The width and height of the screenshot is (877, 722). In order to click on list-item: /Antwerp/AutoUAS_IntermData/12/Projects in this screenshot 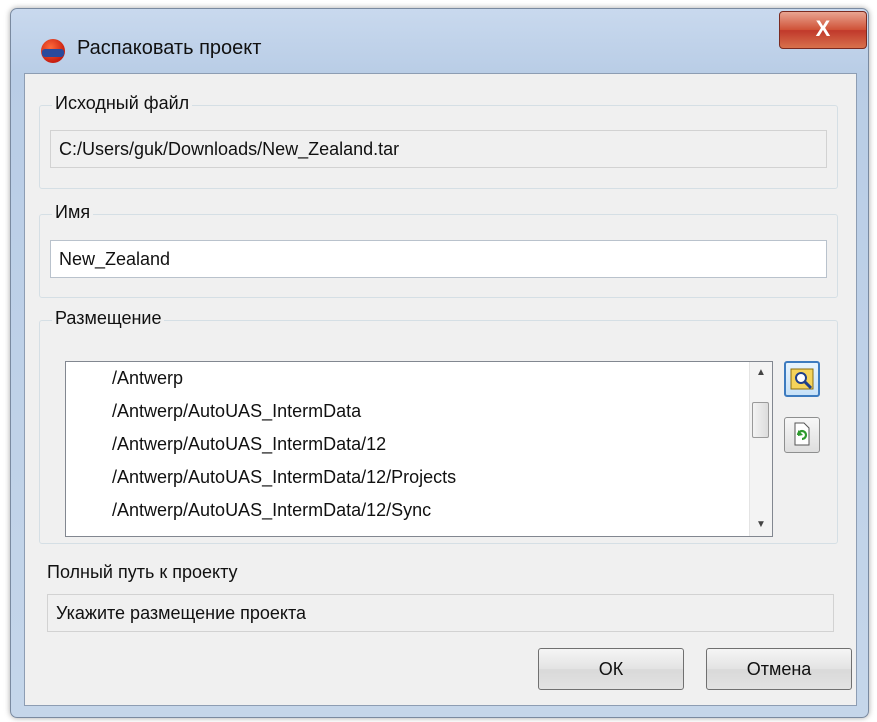, I will do `click(419, 477)`.